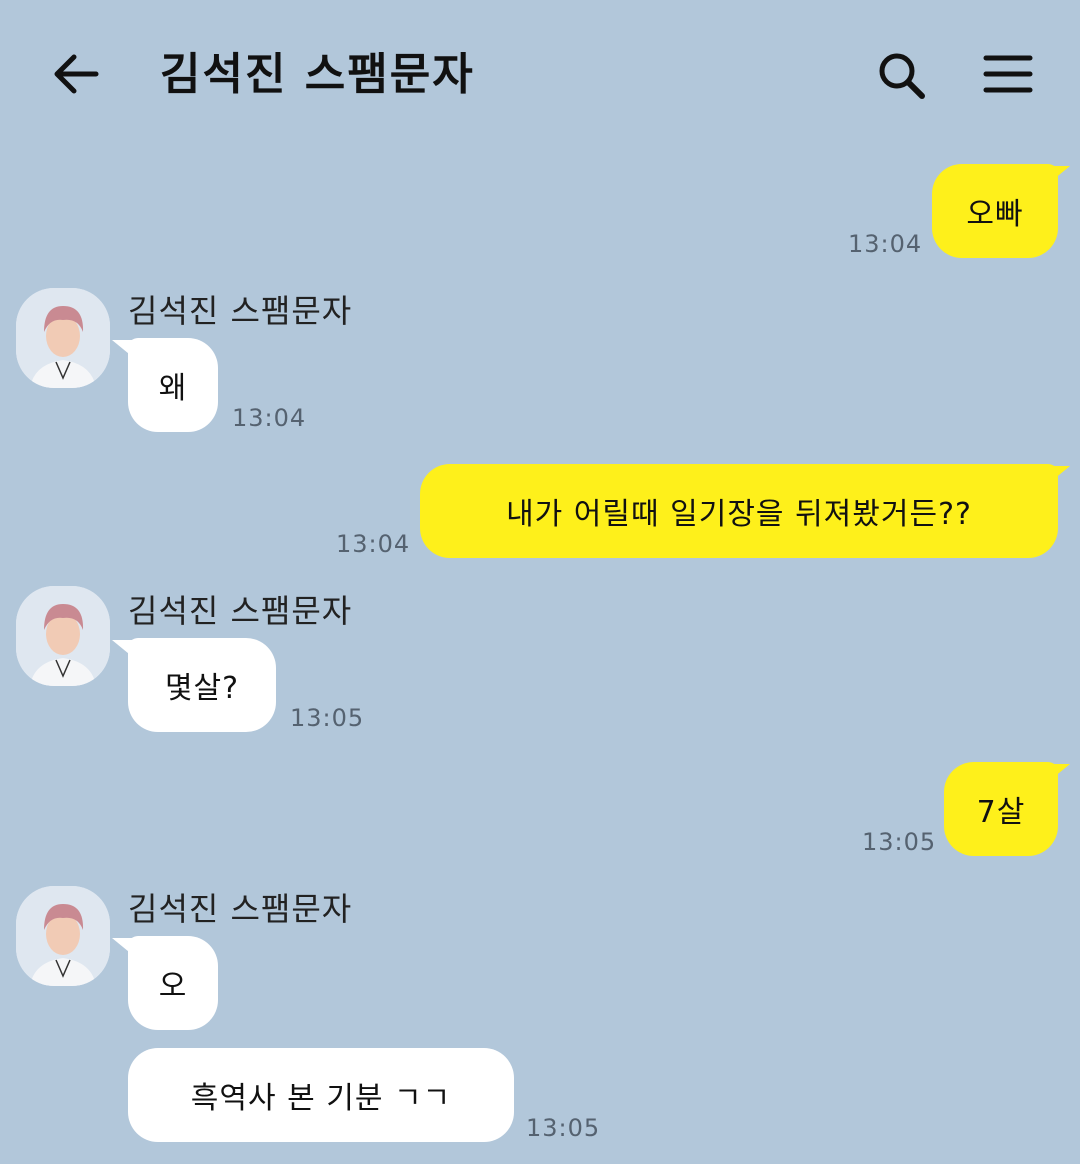 This screenshot has height=1164, width=1080. What do you see at coordinates (1001, 809) in the screenshot?
I see `my-message-bubble: 7살` at bounding box center [1001, 809].